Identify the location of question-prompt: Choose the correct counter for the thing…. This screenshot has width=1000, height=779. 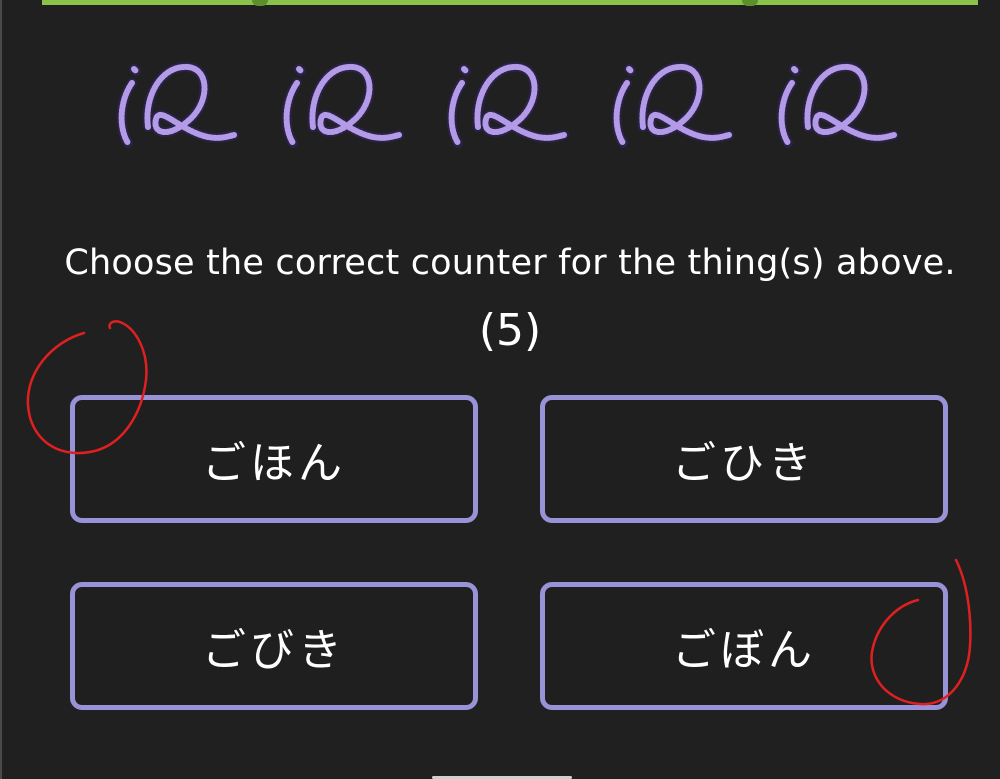
(510, 263).